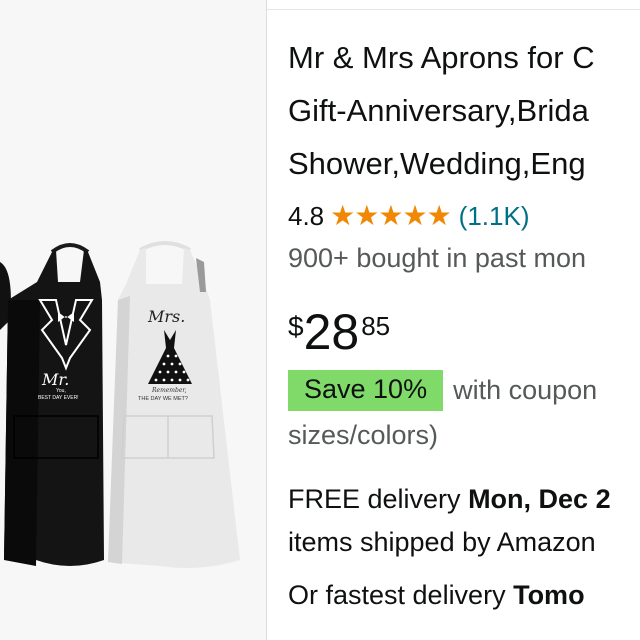  Describe the element at coordinates (266, 320) in the screenshot. I see `panel-divider` at that location.